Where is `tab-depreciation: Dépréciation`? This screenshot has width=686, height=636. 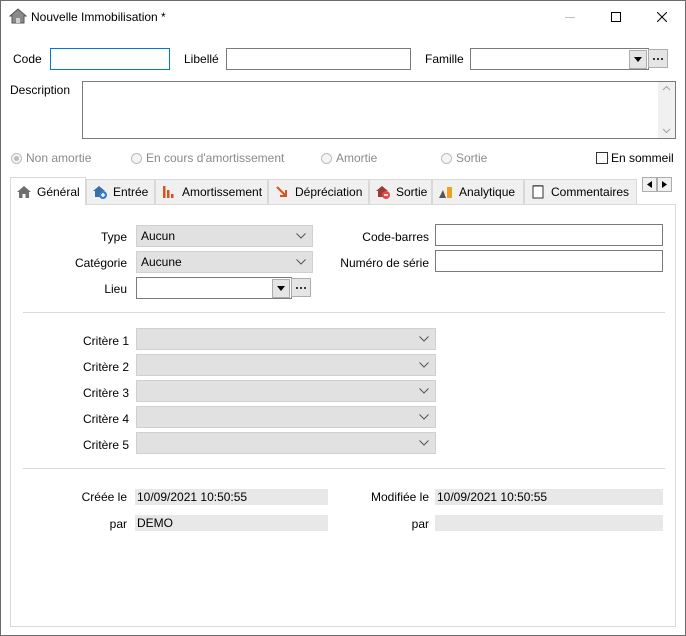
tab-depreciation: Dépréciation is located at coordinates (318, 191).